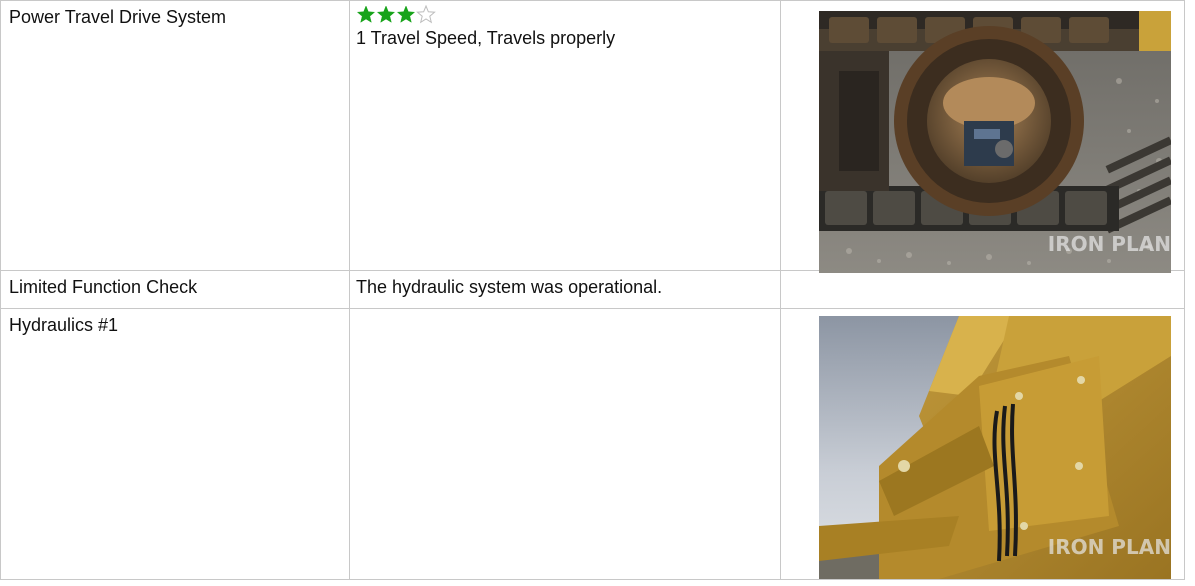 The width and height of the screenshot is (1195, 586). What do you see at coordinates (175, 135) in the screenshot?
I see `item-name: Power Travel Drive System` at bounding box center [175, 135].